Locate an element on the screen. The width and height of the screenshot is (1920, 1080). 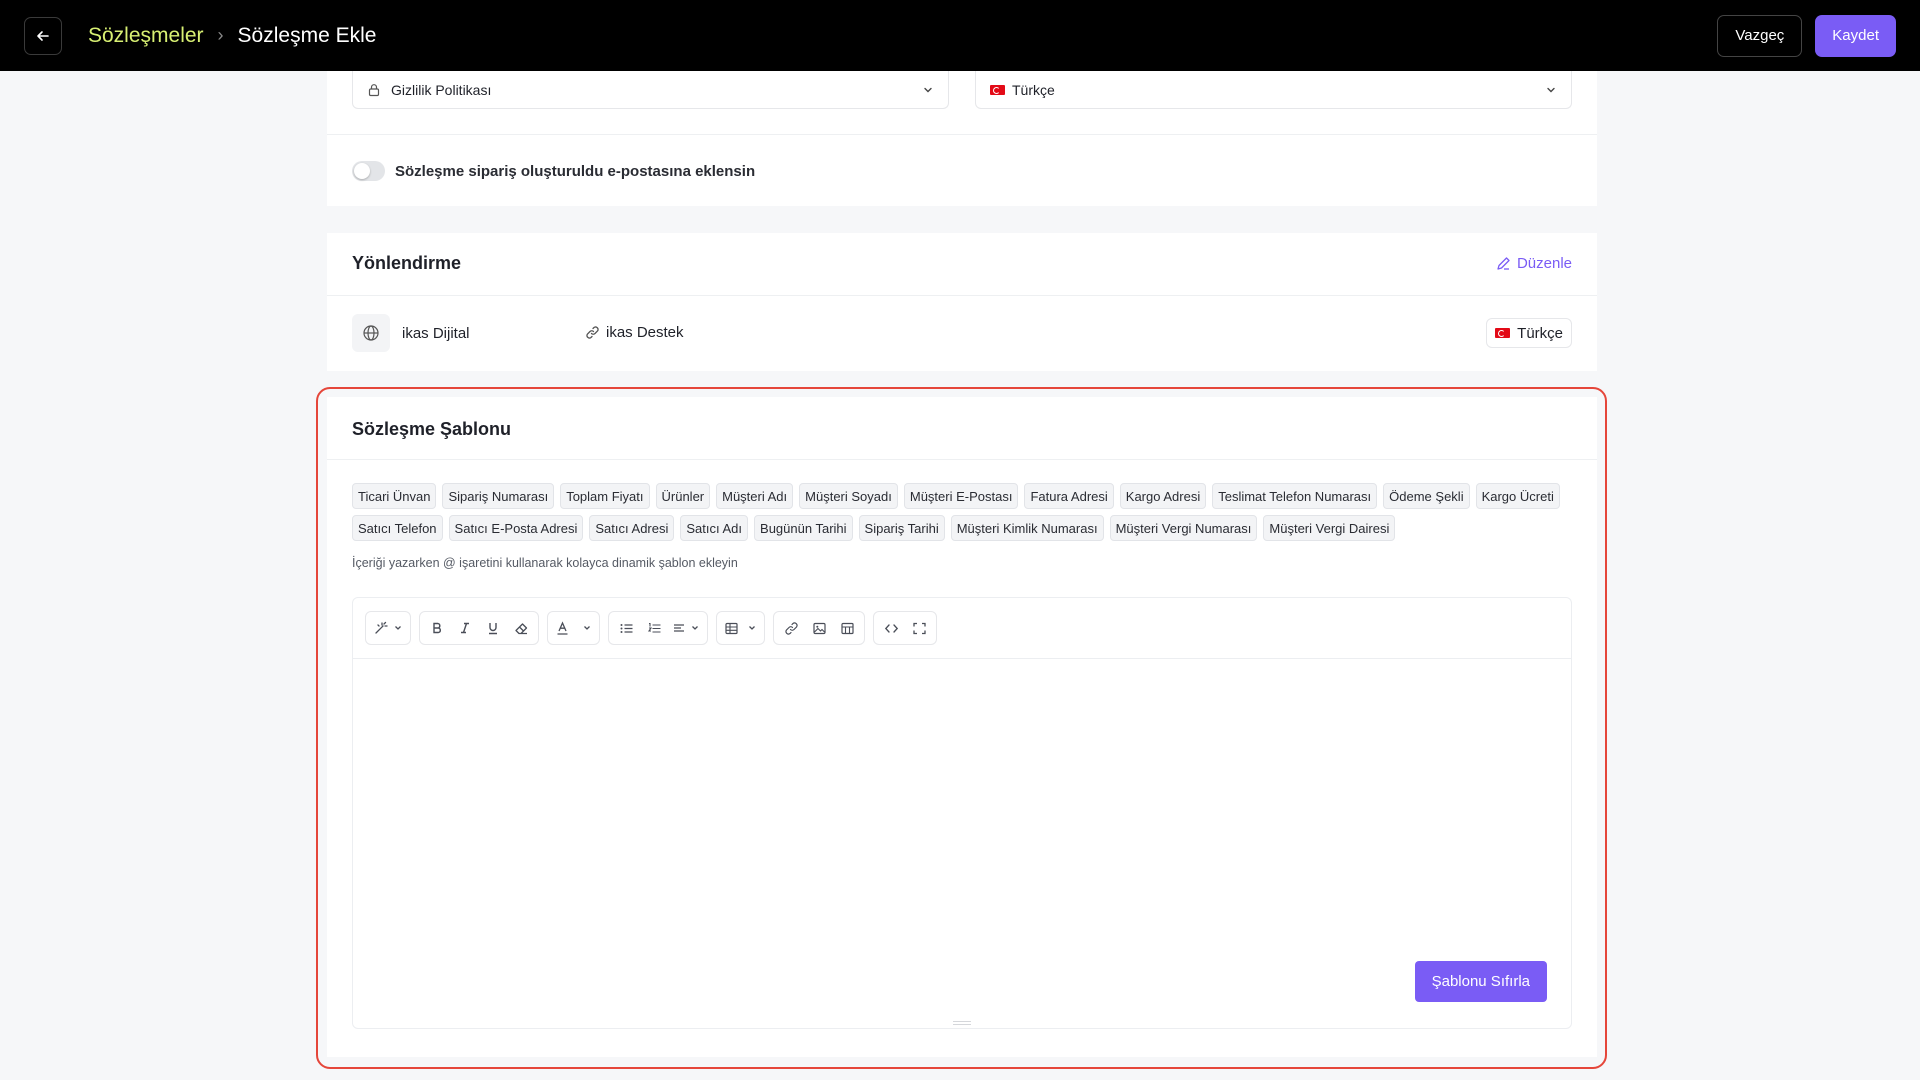
fullscreen-icon is located at coordinates (919, 628).